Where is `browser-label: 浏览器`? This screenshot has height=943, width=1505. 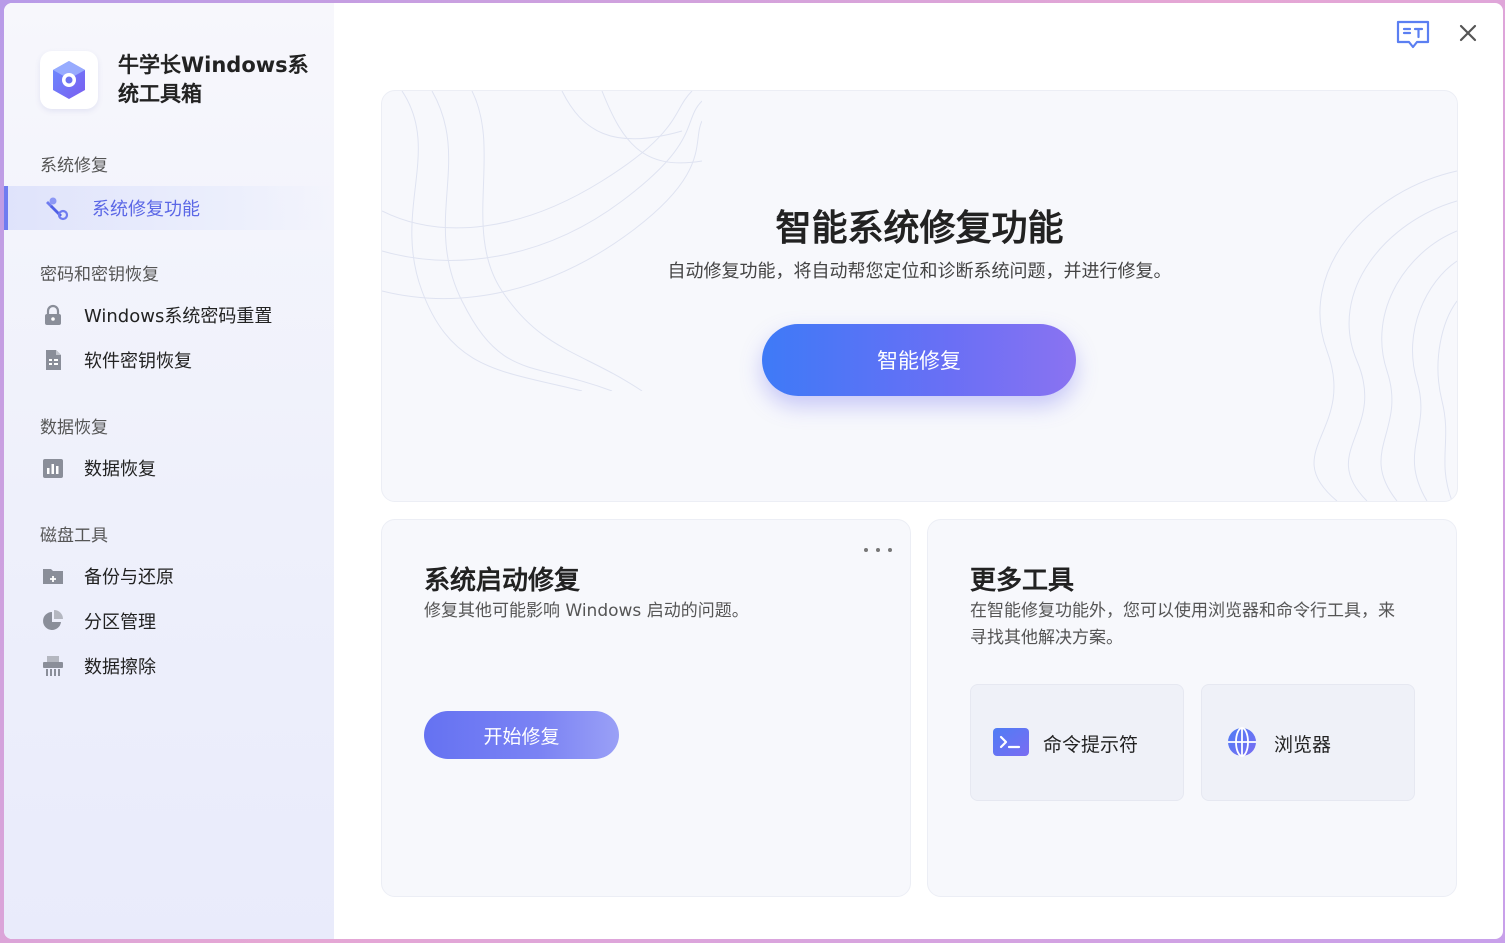
browser-label: 浏览器 is located at coordinates (1303, 745).